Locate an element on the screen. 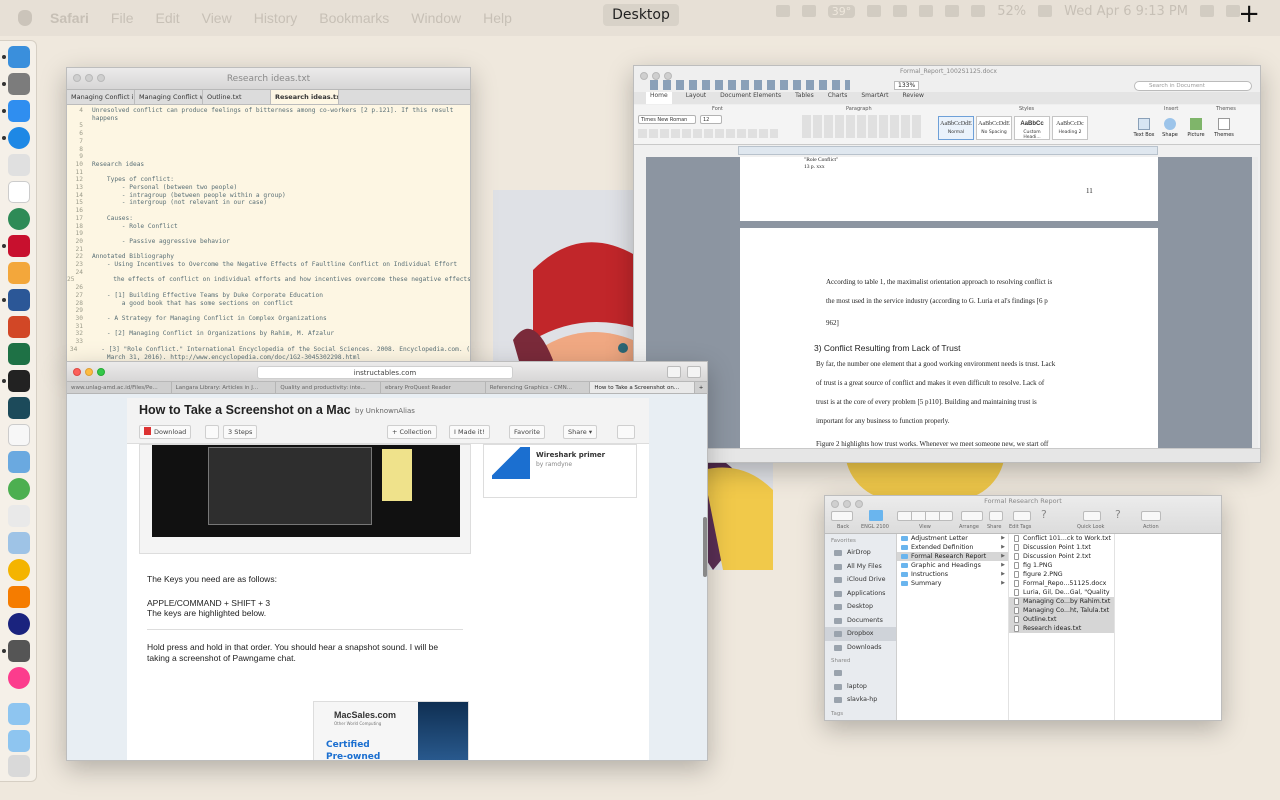 This screenshot has width=1280, height=800. insert-textbox-button: Text Box is located at coordinates (1144, 128).